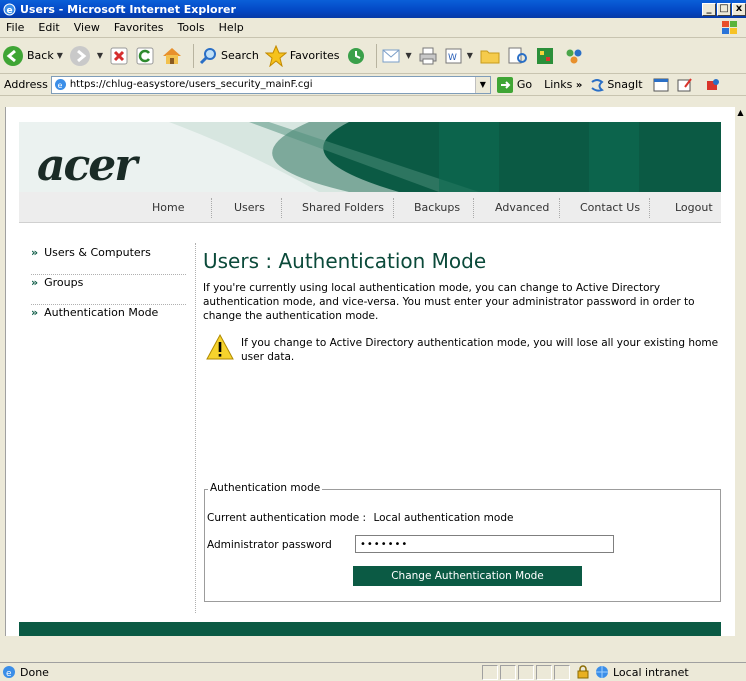  Describe the element at coordinates (490, 56) in the screenshot. I see `folder-button` at that location.